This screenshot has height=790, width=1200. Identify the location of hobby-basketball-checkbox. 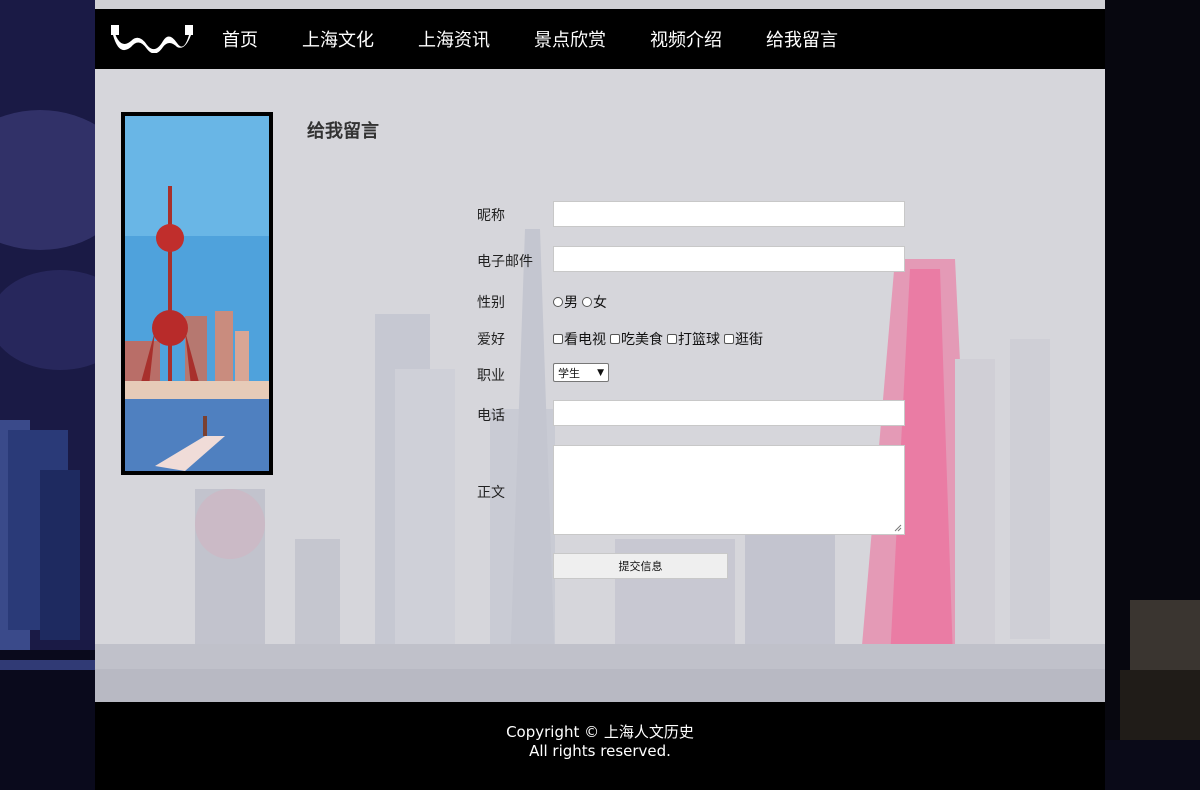
(672, 339).